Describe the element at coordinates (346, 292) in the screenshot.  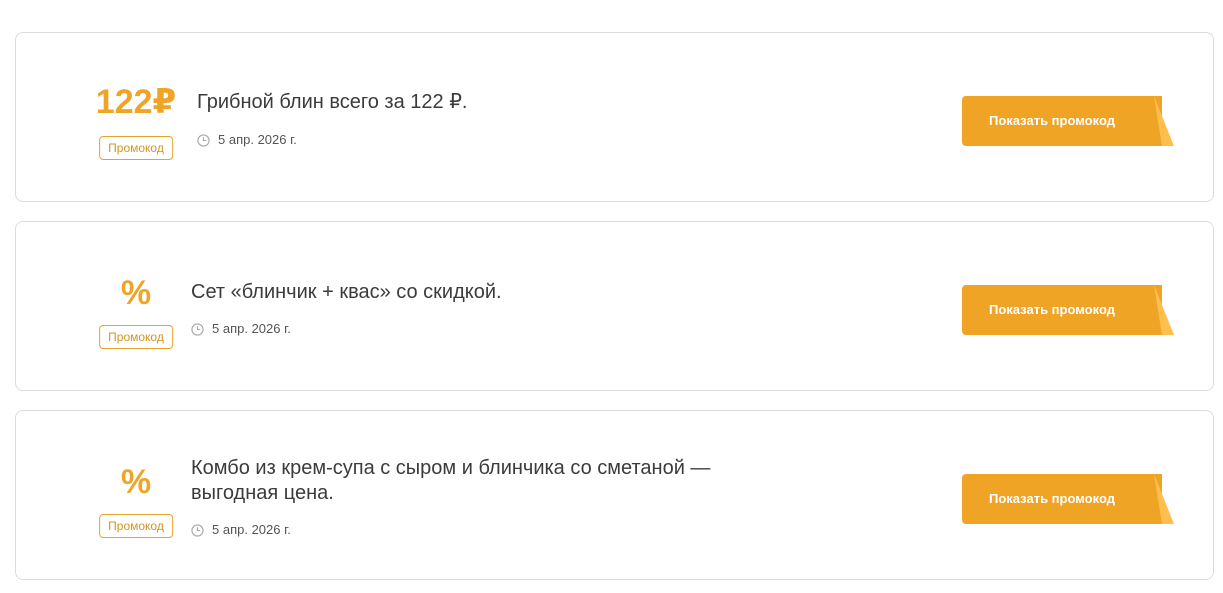
I see `promo-title: Сет «блинчик + квас» со скидкой.` at that location.